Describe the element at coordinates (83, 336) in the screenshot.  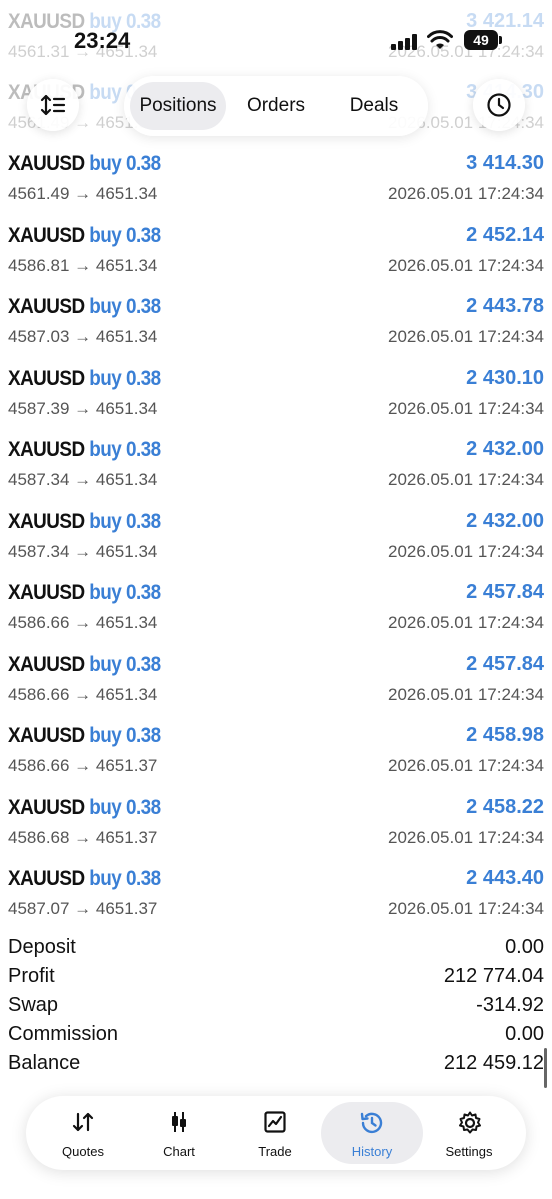
I see `deal-prices: 4587.03 → 4651.34` at that location.